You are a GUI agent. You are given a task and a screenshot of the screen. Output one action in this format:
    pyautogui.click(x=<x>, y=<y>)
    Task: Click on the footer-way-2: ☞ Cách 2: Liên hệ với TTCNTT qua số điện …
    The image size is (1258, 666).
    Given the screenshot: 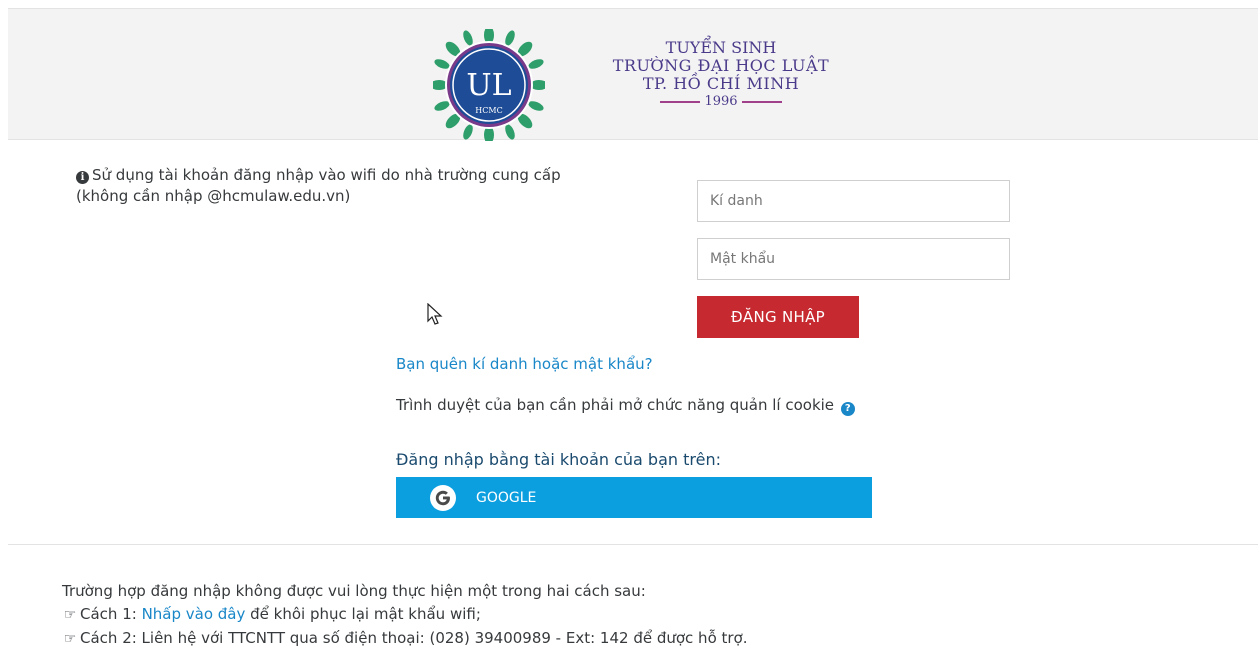 What is the action you would take?
    pyautogui.click(x=657, y=639)
    